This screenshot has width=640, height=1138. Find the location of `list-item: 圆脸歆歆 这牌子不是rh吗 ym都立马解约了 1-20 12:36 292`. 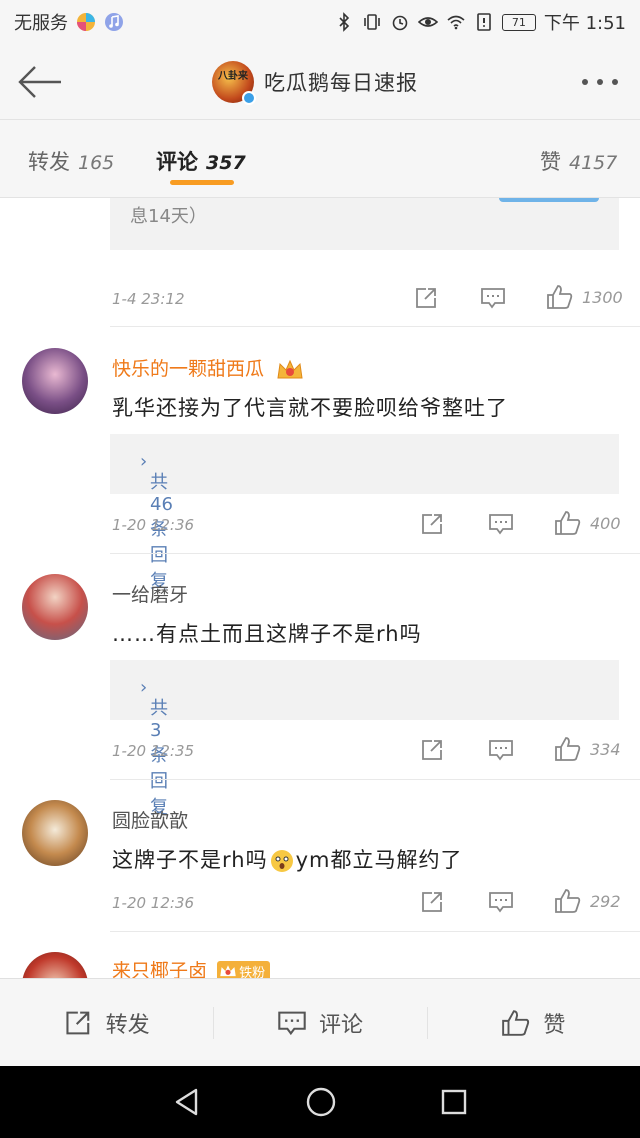

list-item: 圆脸歆歆 这牌子不是rh吗 ym都立马解约了 1-20 12:36 292 is located at coordinates (320, 856).